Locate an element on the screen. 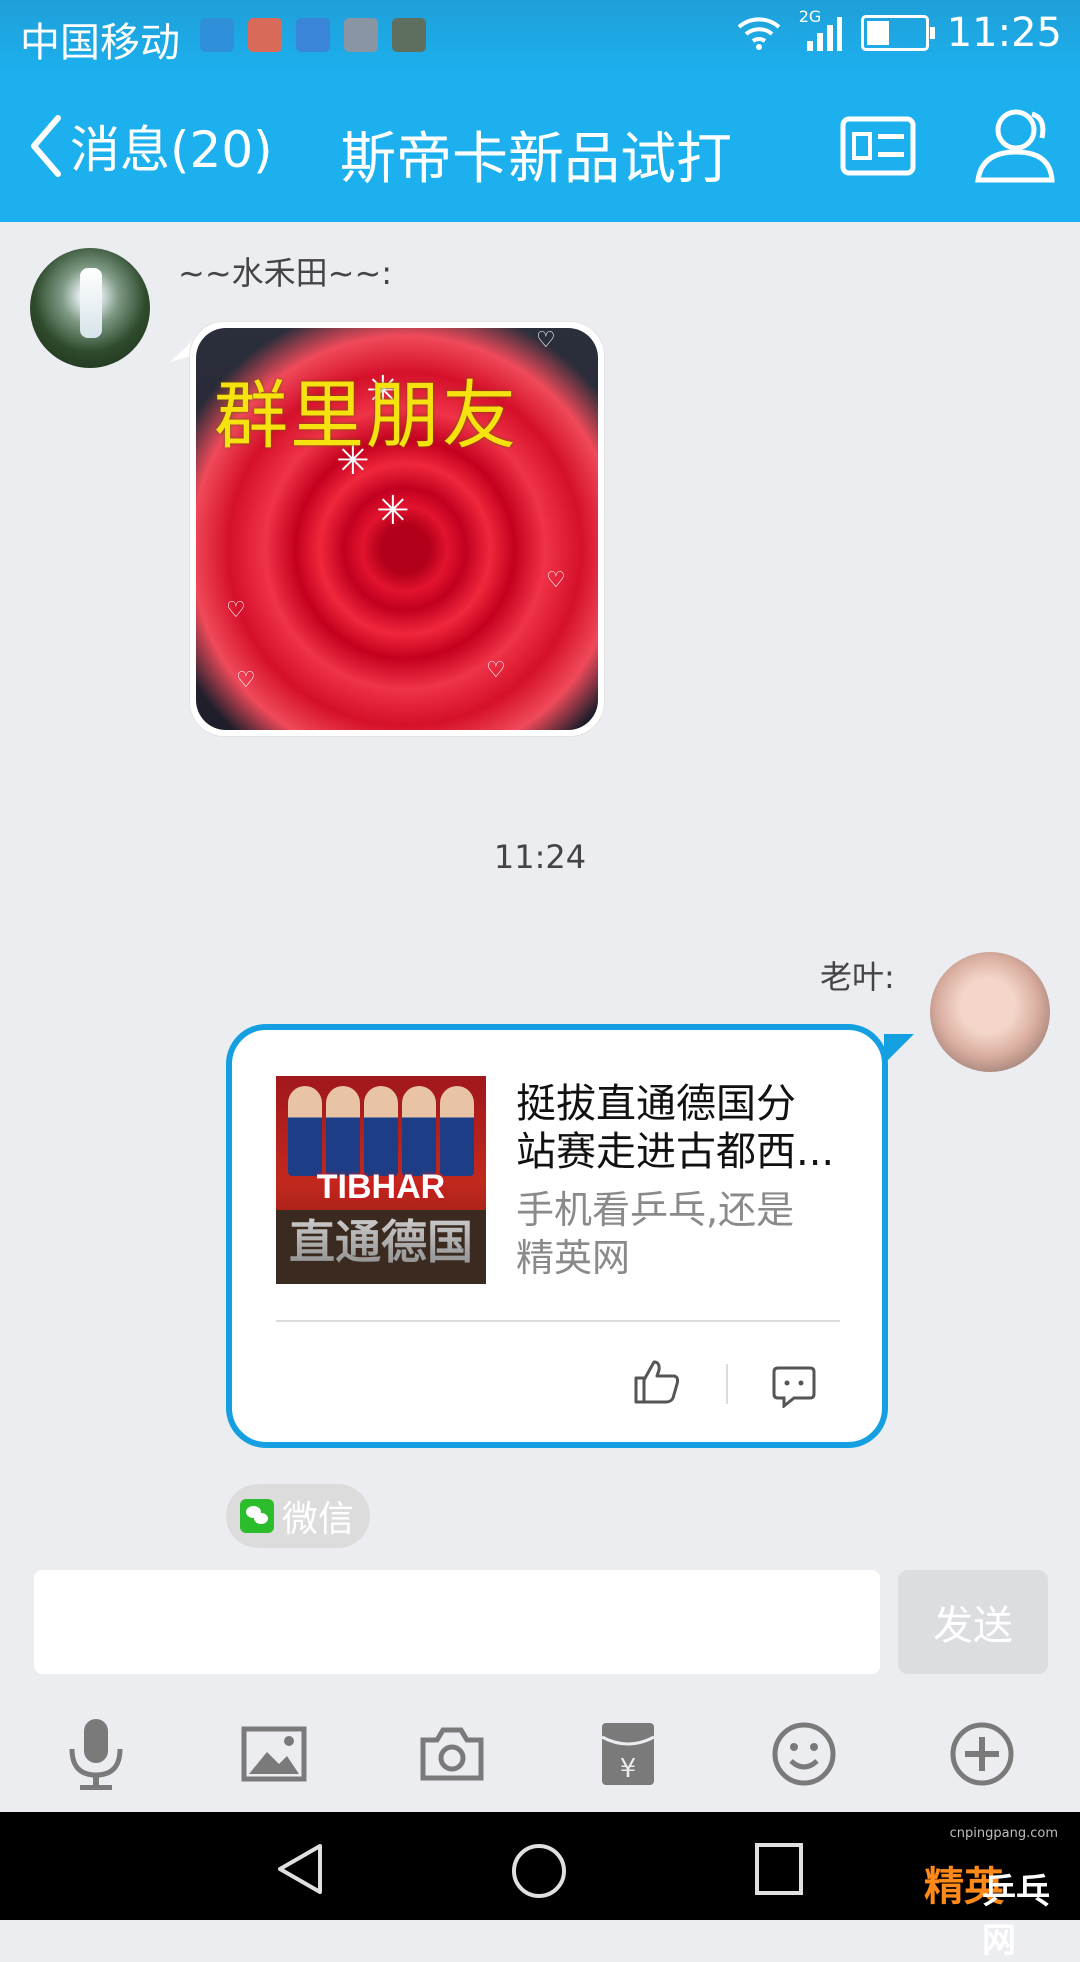  system-indicators: 2G 11:25 is located at coordinates (899, 31).